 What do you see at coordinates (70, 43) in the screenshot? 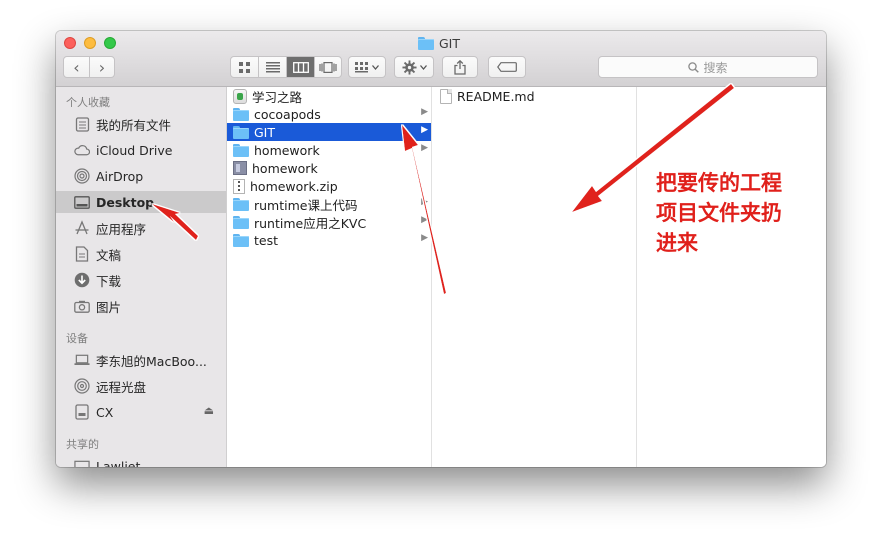
I see `close-button` at bounding box center [70, 43].